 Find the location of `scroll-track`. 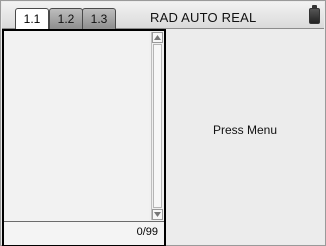

scroll-track is located at coordinates (157, 126).